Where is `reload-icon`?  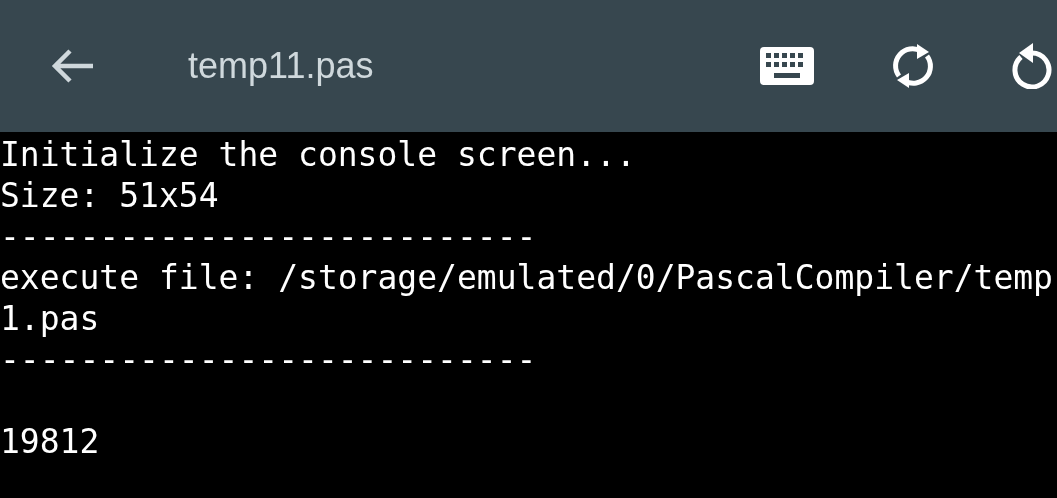
reload-icon is located at coordinates (1032, 66).